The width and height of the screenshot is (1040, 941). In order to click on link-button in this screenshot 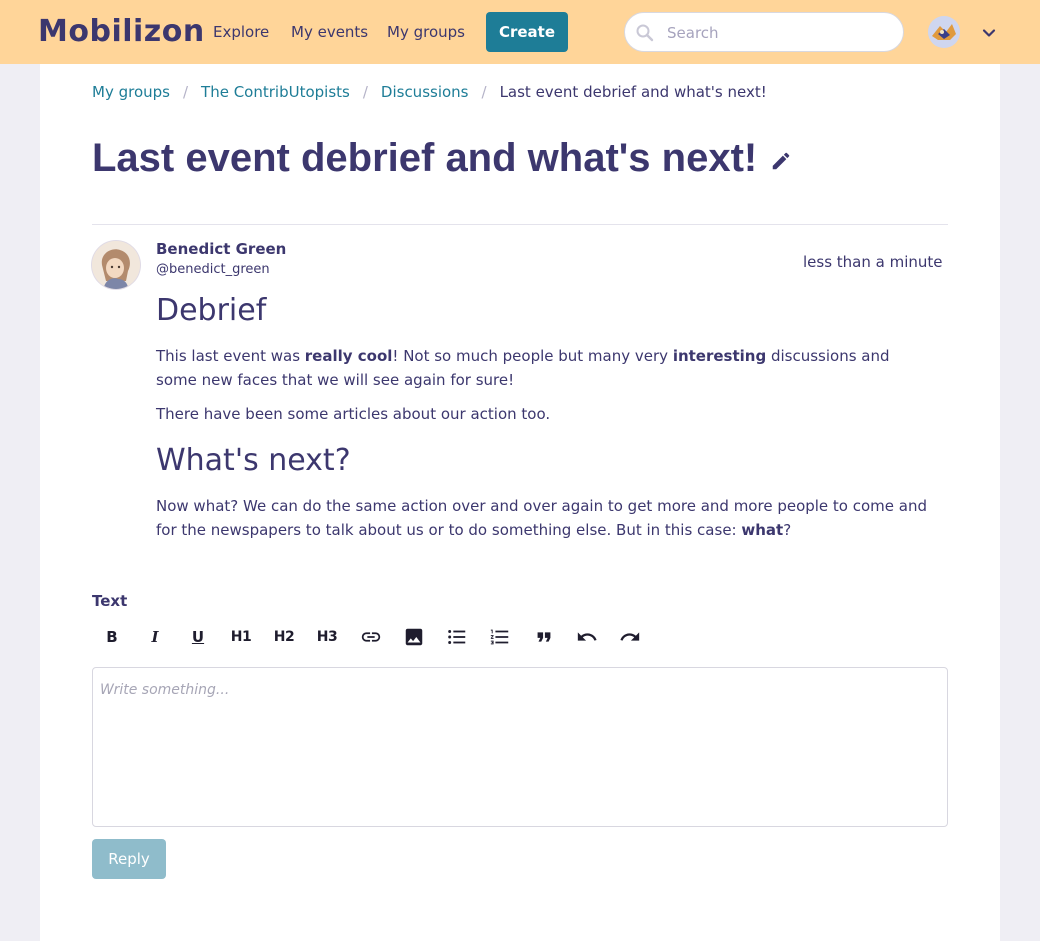, I will do `click(371, 637)`.